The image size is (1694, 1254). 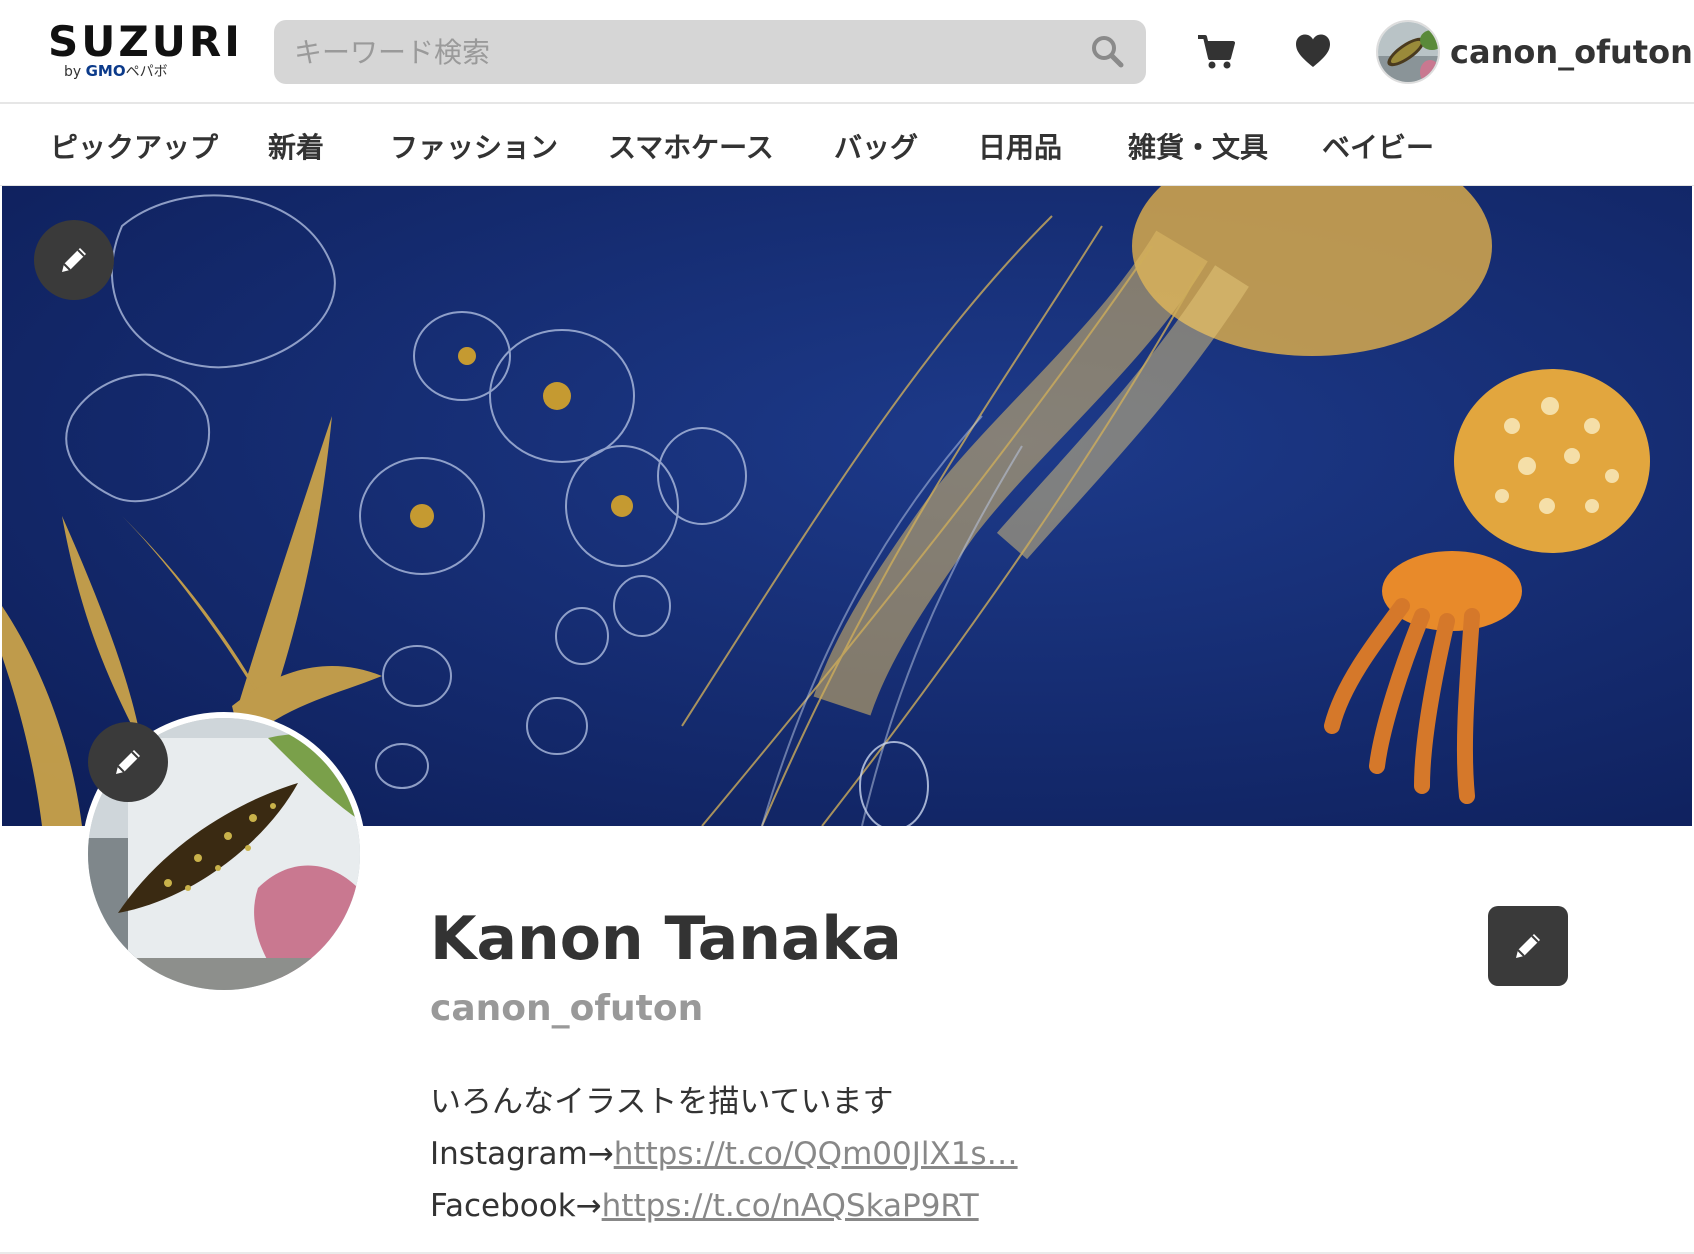 What do you see at coordinates (1020, 146) in the screenshot?
I see `nav-item-daily-goods: 日用品` at bounding box center [1020, 146].